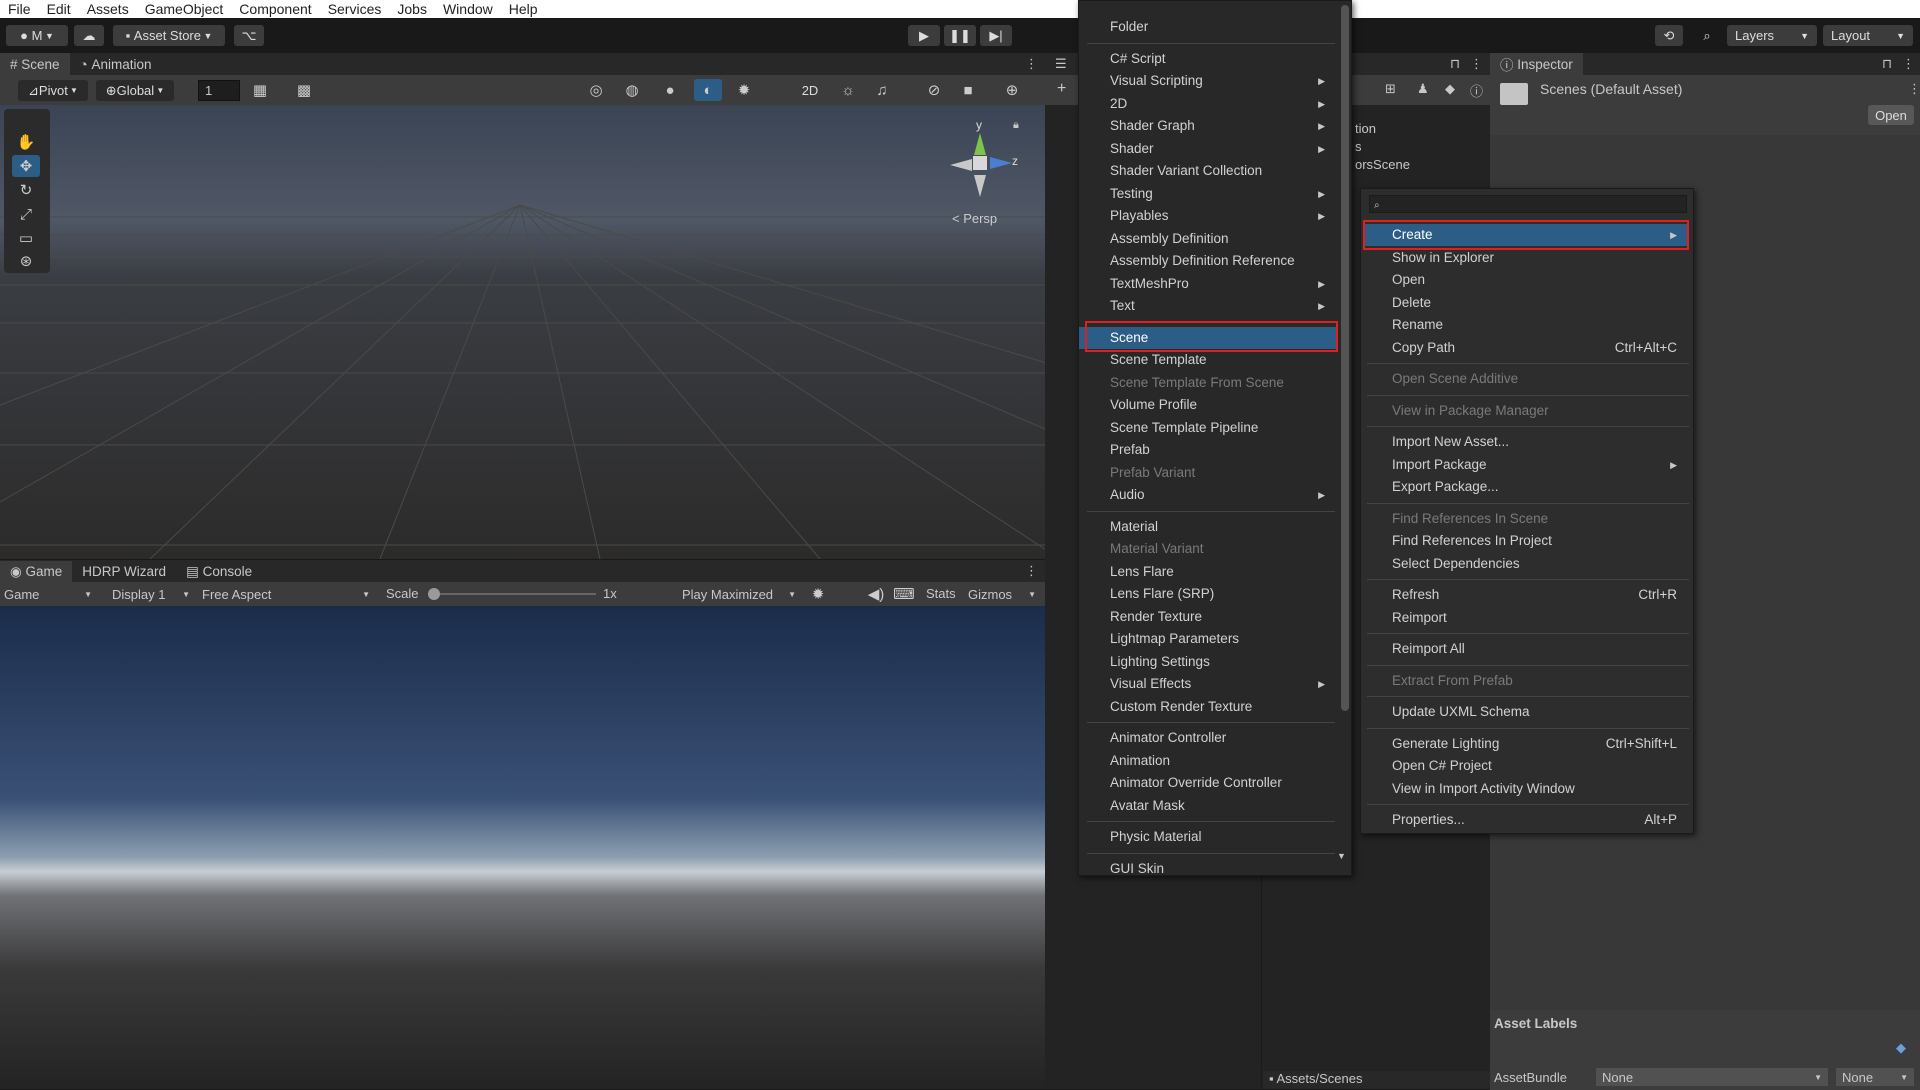 The image size is (1920, 1090). What do you see at coordinates (1341, 856) in the screenshot?
I see `scroll-down-icon: ▼` at bounding box center [1341, 856].